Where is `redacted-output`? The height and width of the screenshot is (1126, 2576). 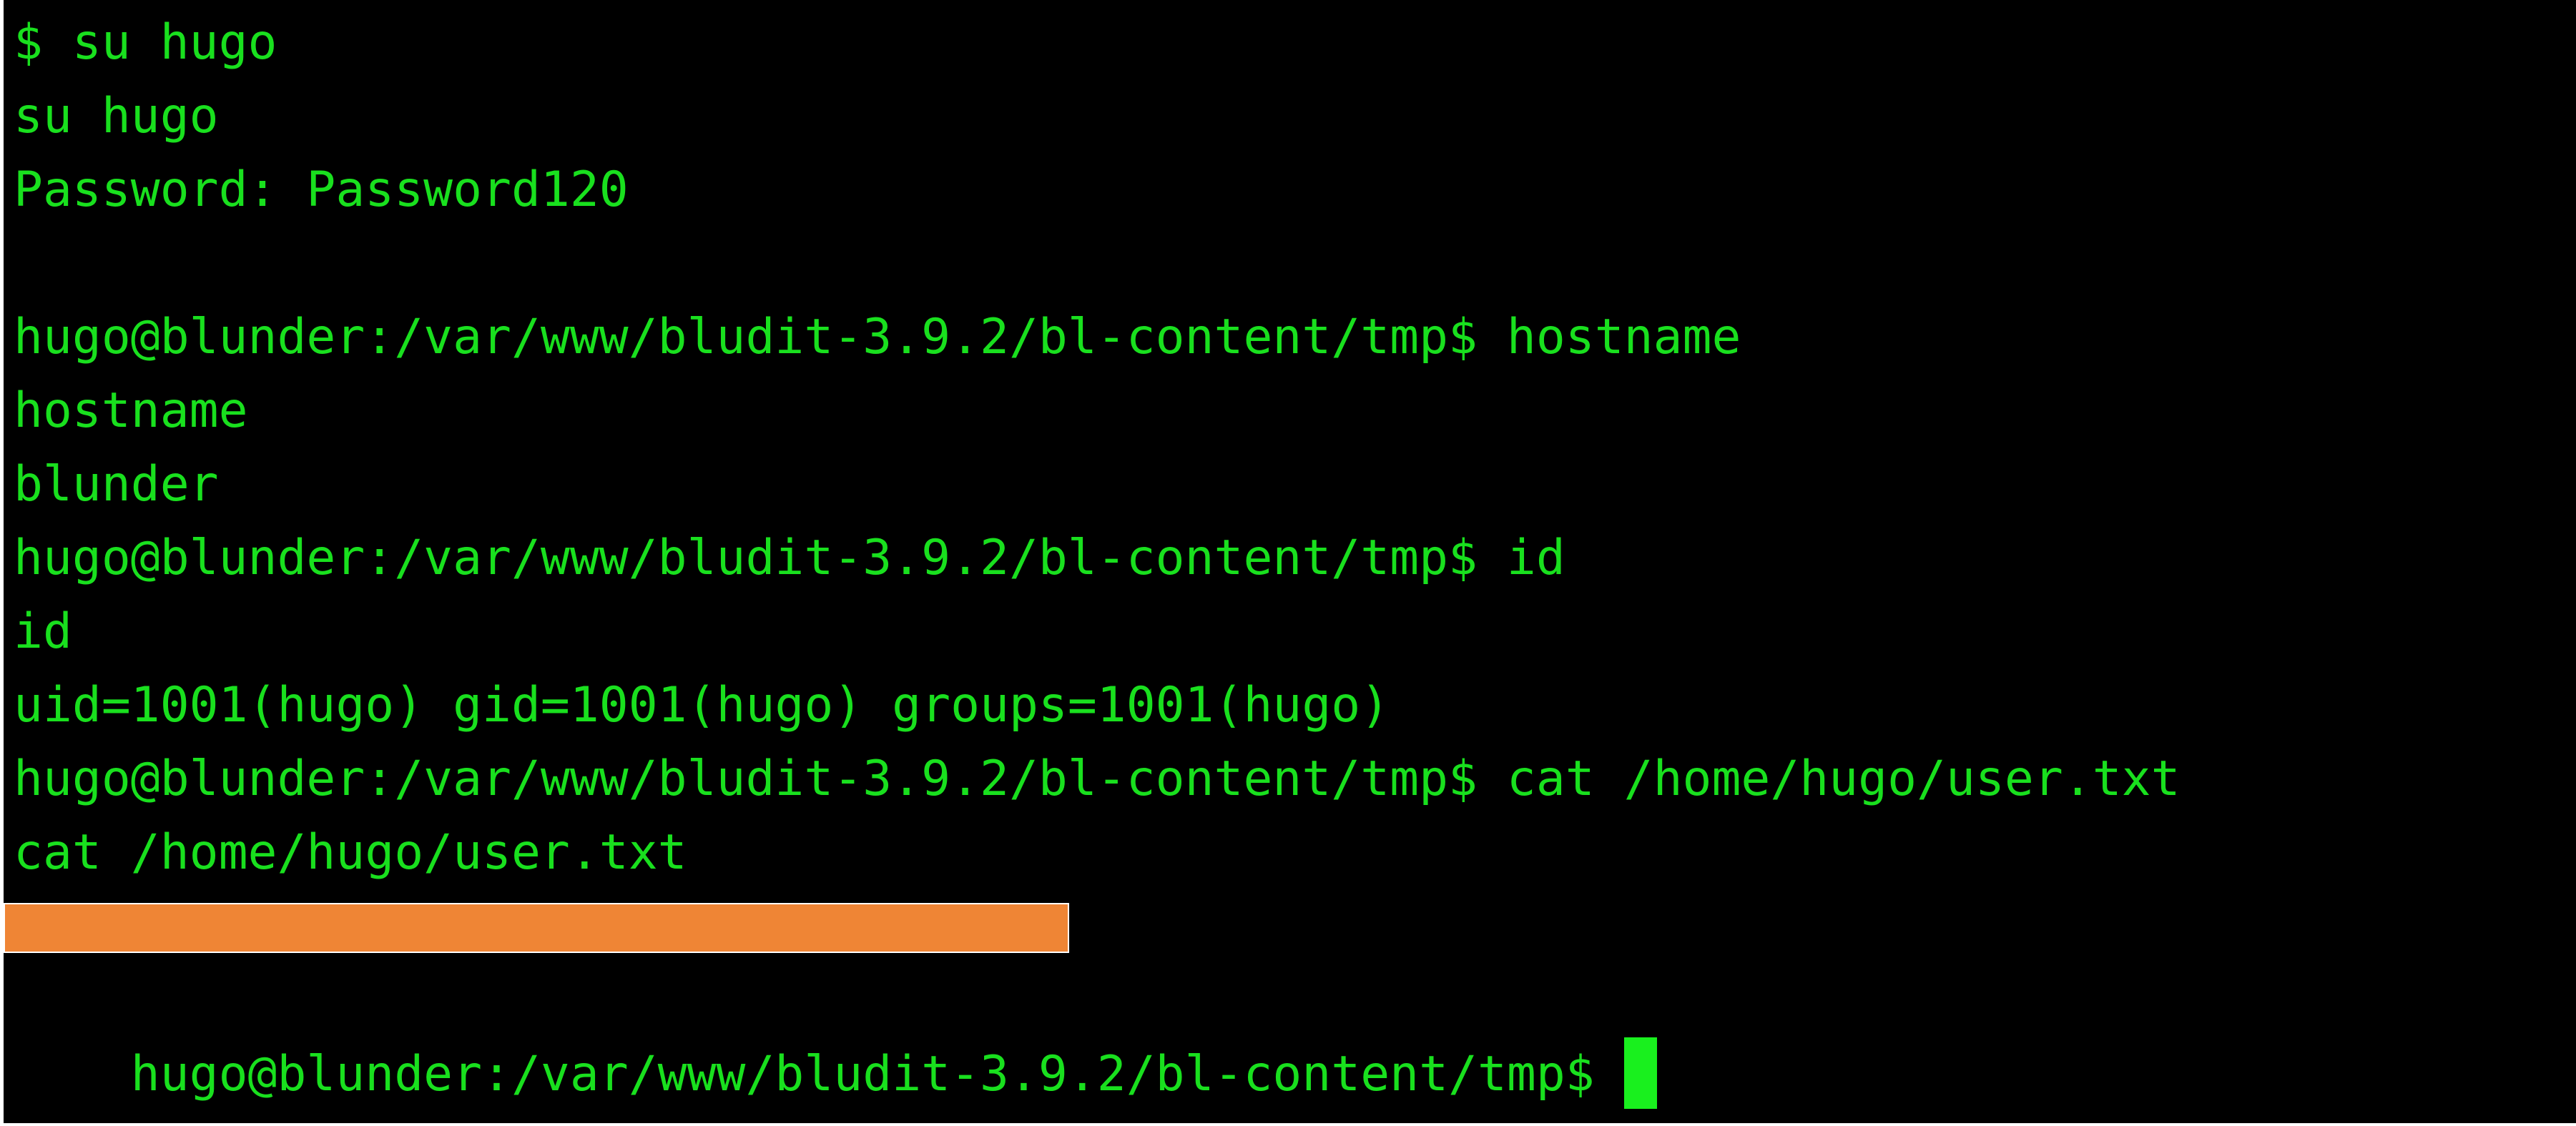
redacted-output is located at coordinates (536, 928).